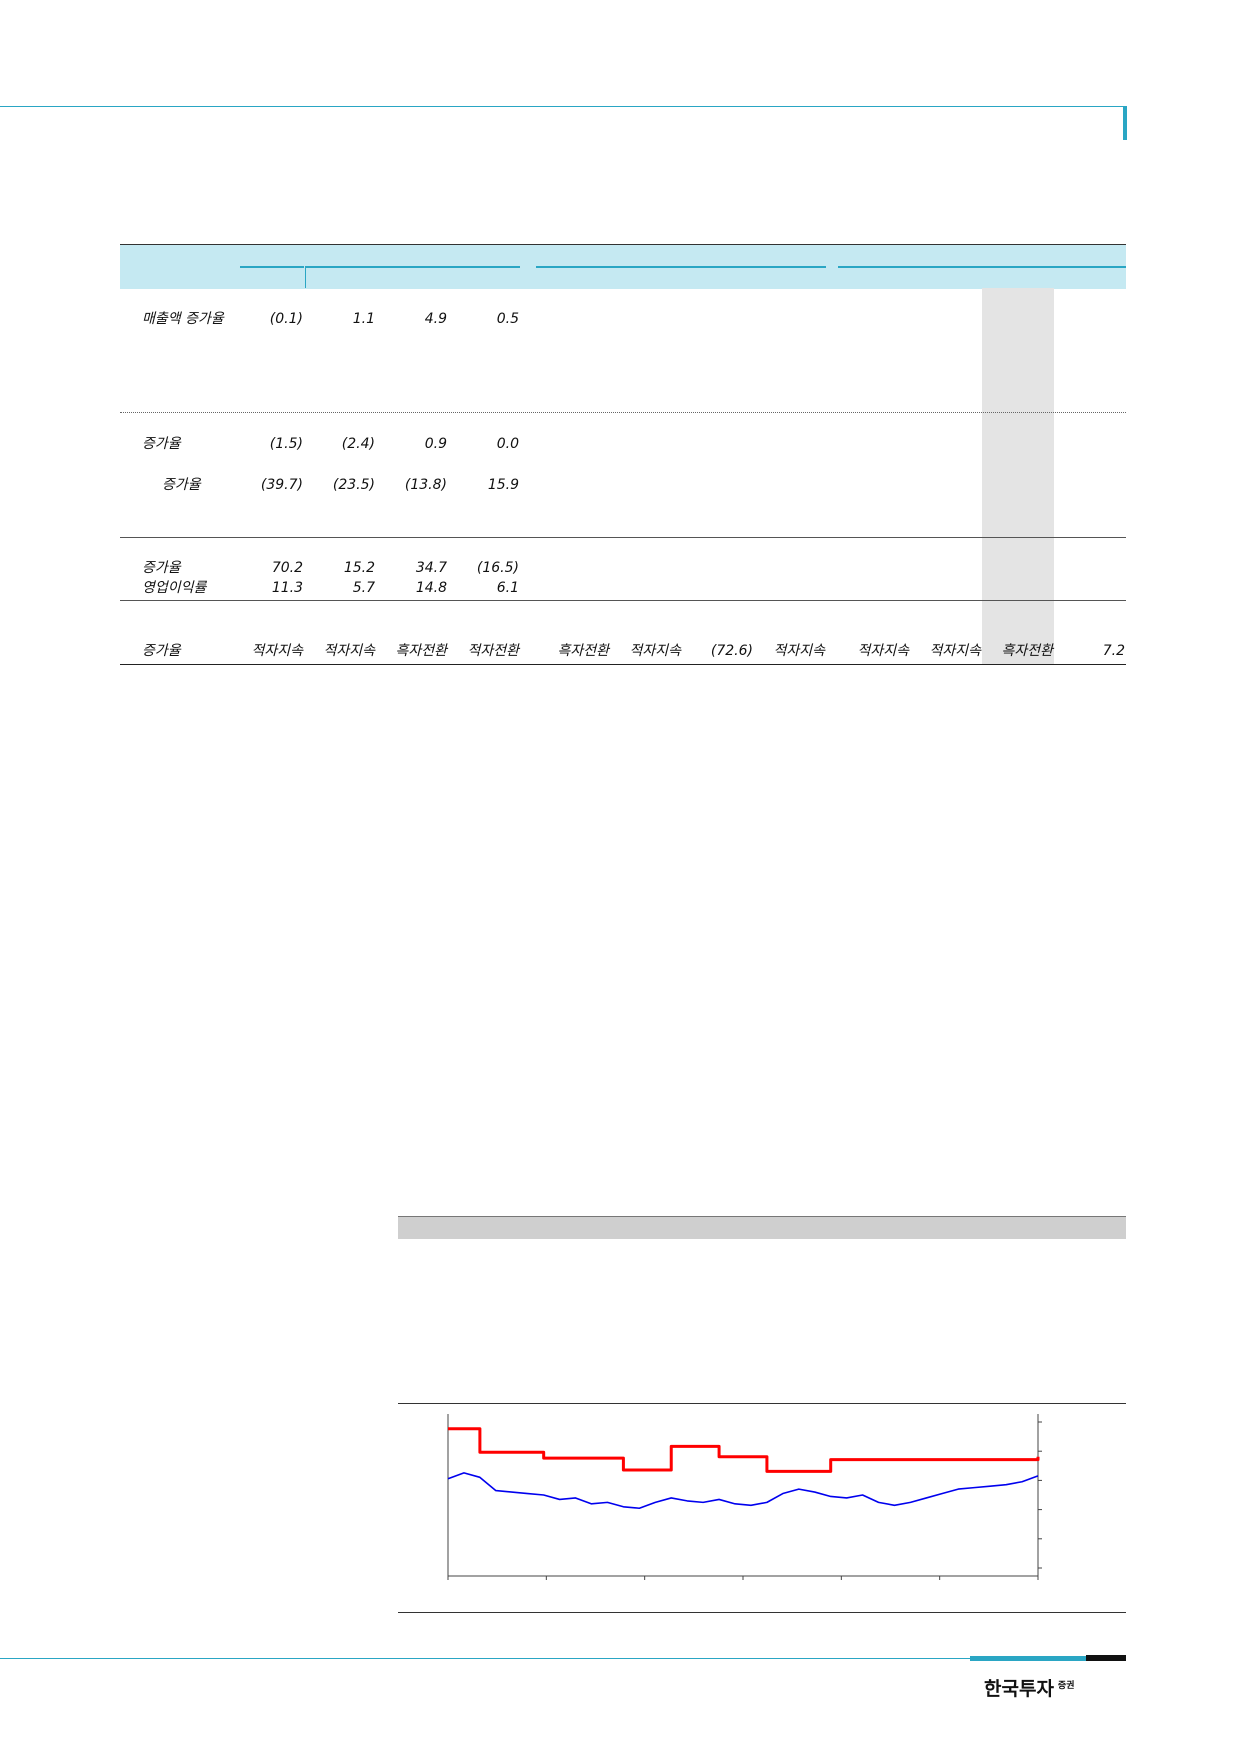  I want to click on table-cell: 1.1, so click(363, 319).